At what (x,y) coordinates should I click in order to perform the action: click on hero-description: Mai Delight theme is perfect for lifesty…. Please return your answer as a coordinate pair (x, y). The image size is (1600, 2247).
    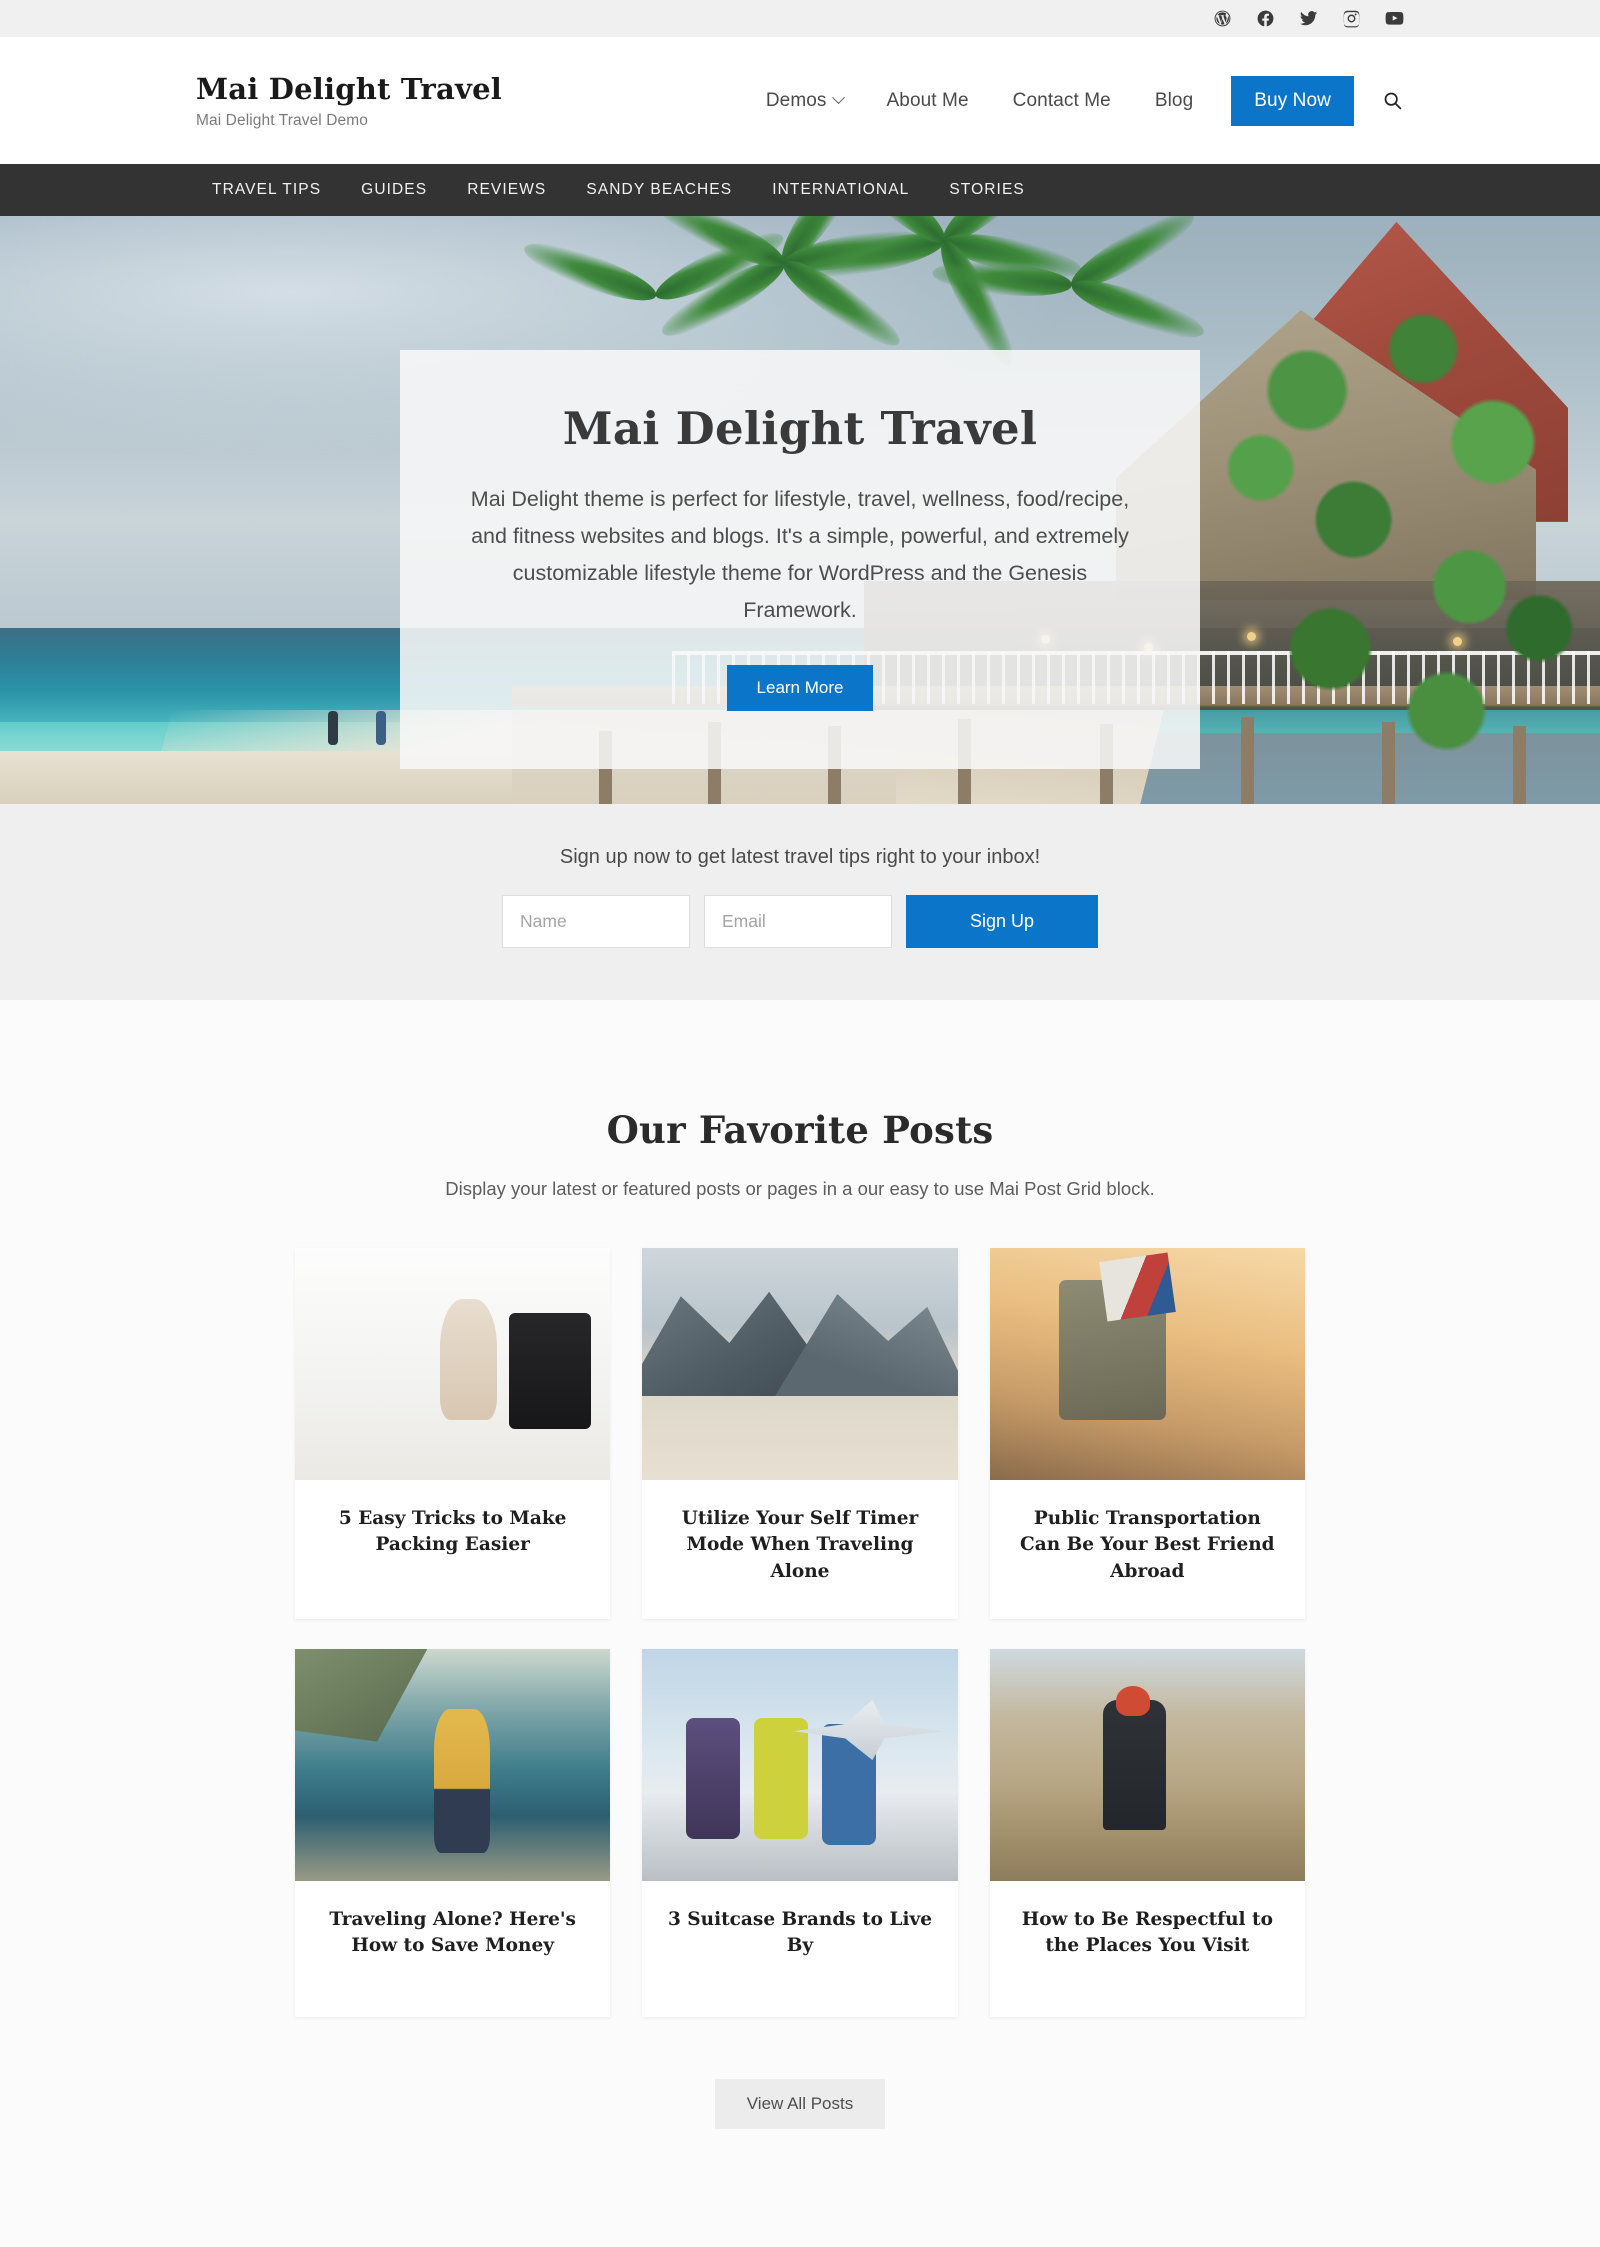
    Looking at the image, I should click on (800, 554).